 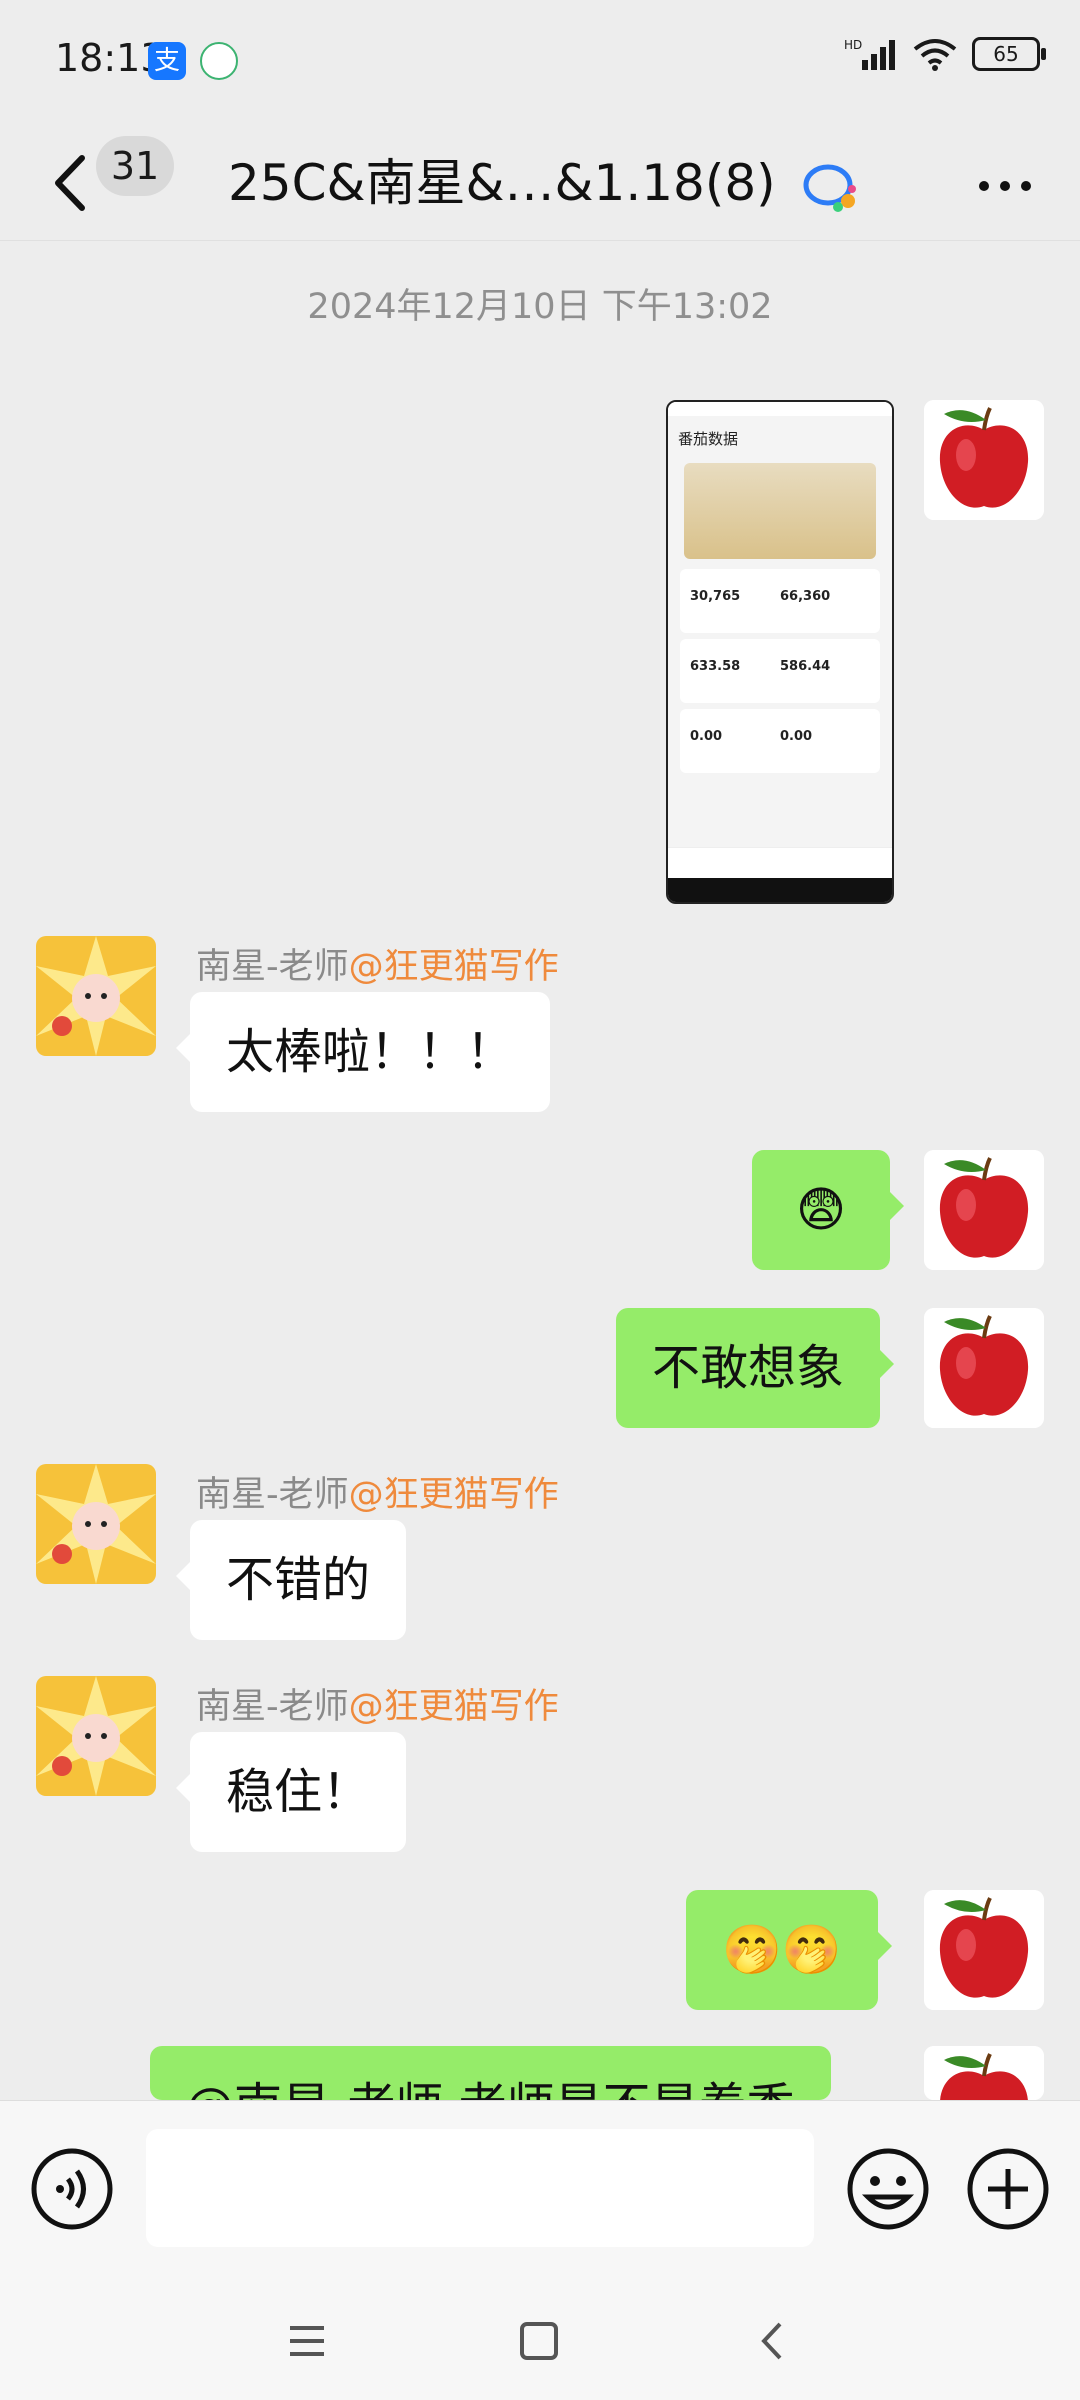 What do you see at coordinates (1009, 54) in the screenshot?
I see `battery-indicator: 65` at bounding box center [1009, 54].